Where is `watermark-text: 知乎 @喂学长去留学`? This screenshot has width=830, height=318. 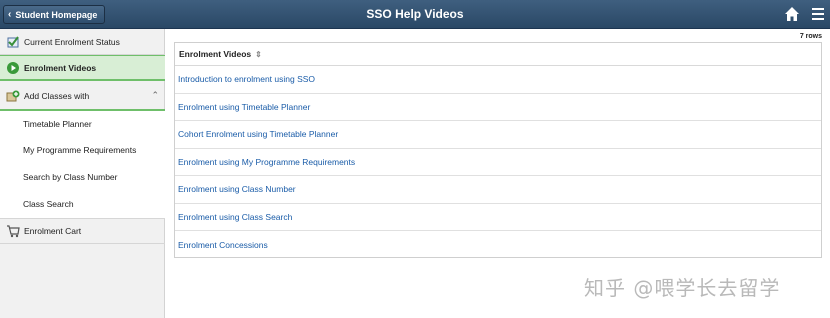
watermark-text: 知乎 @喂学长去留学 is located at coordinates (682, 288).